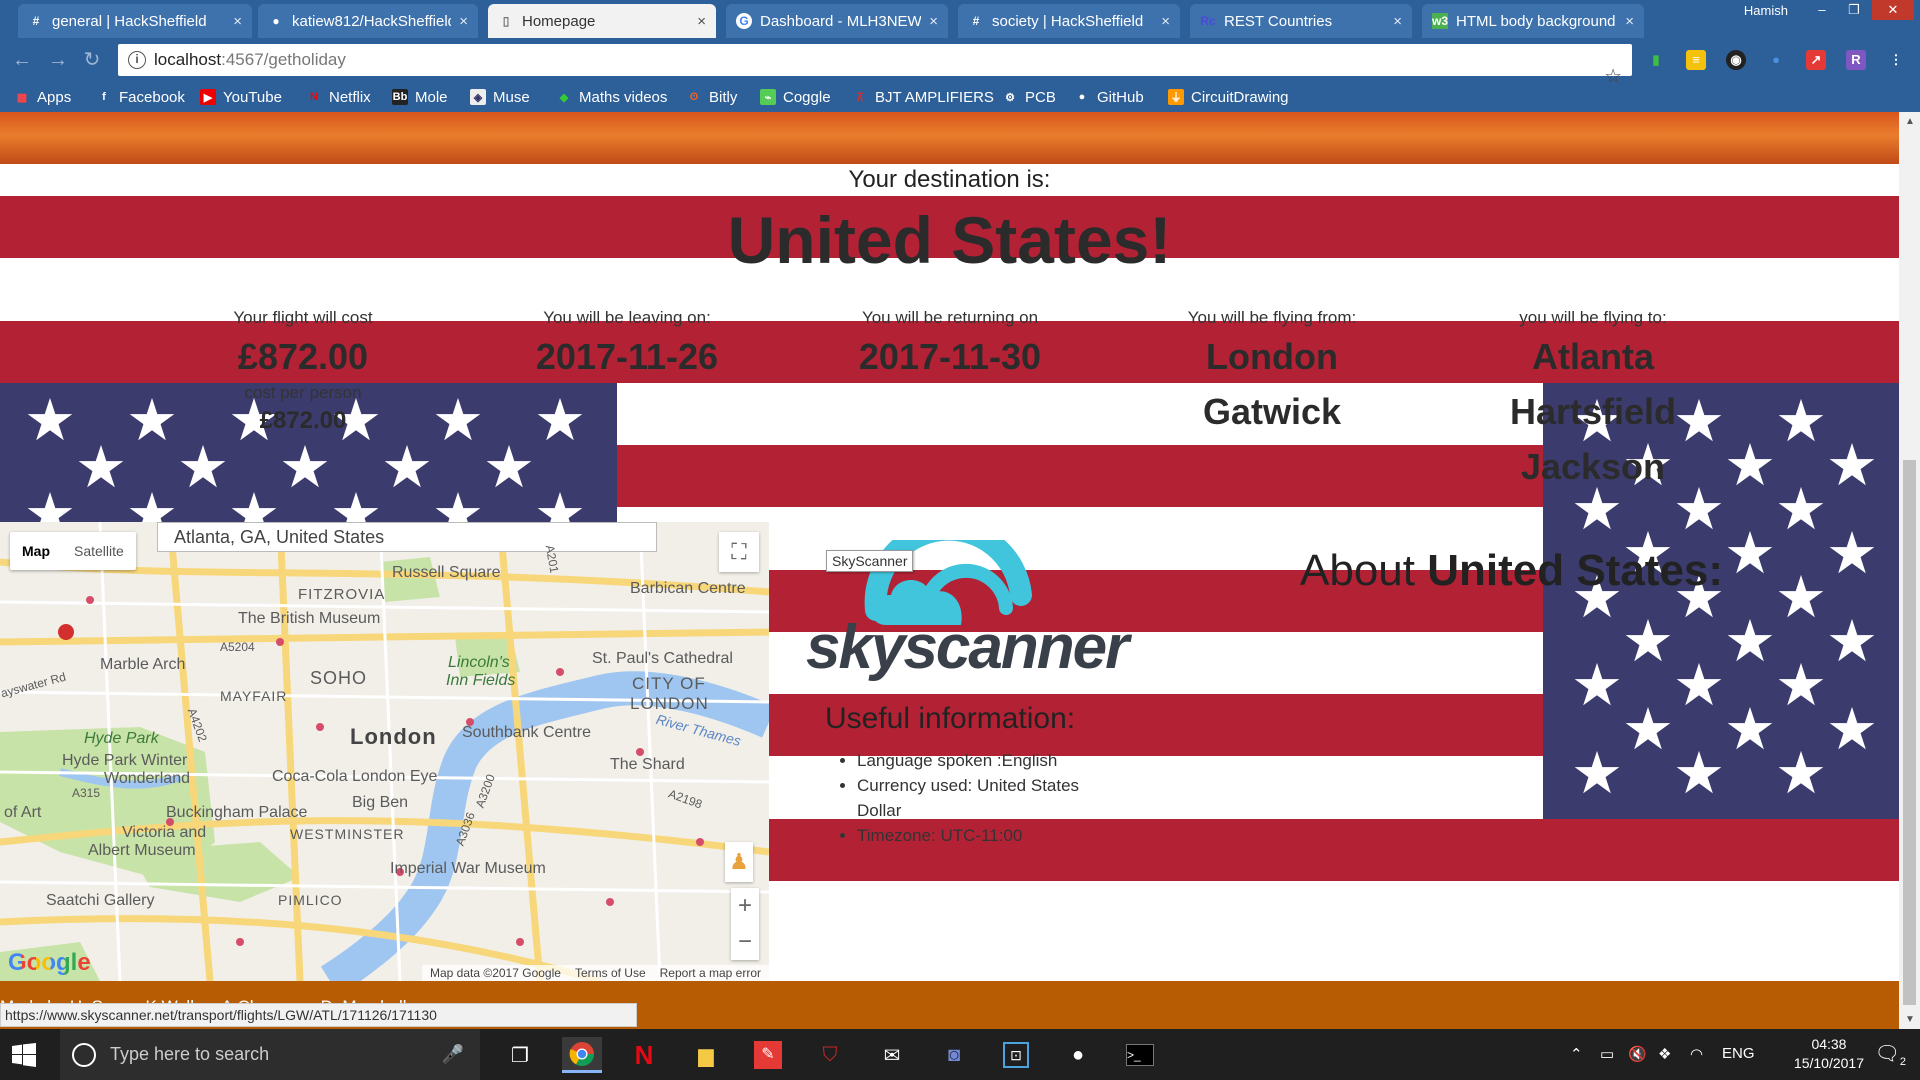  Describe the element at coordinates (1738, 1053) in the screenshot. I see `language-indicator: ENG` at that location.